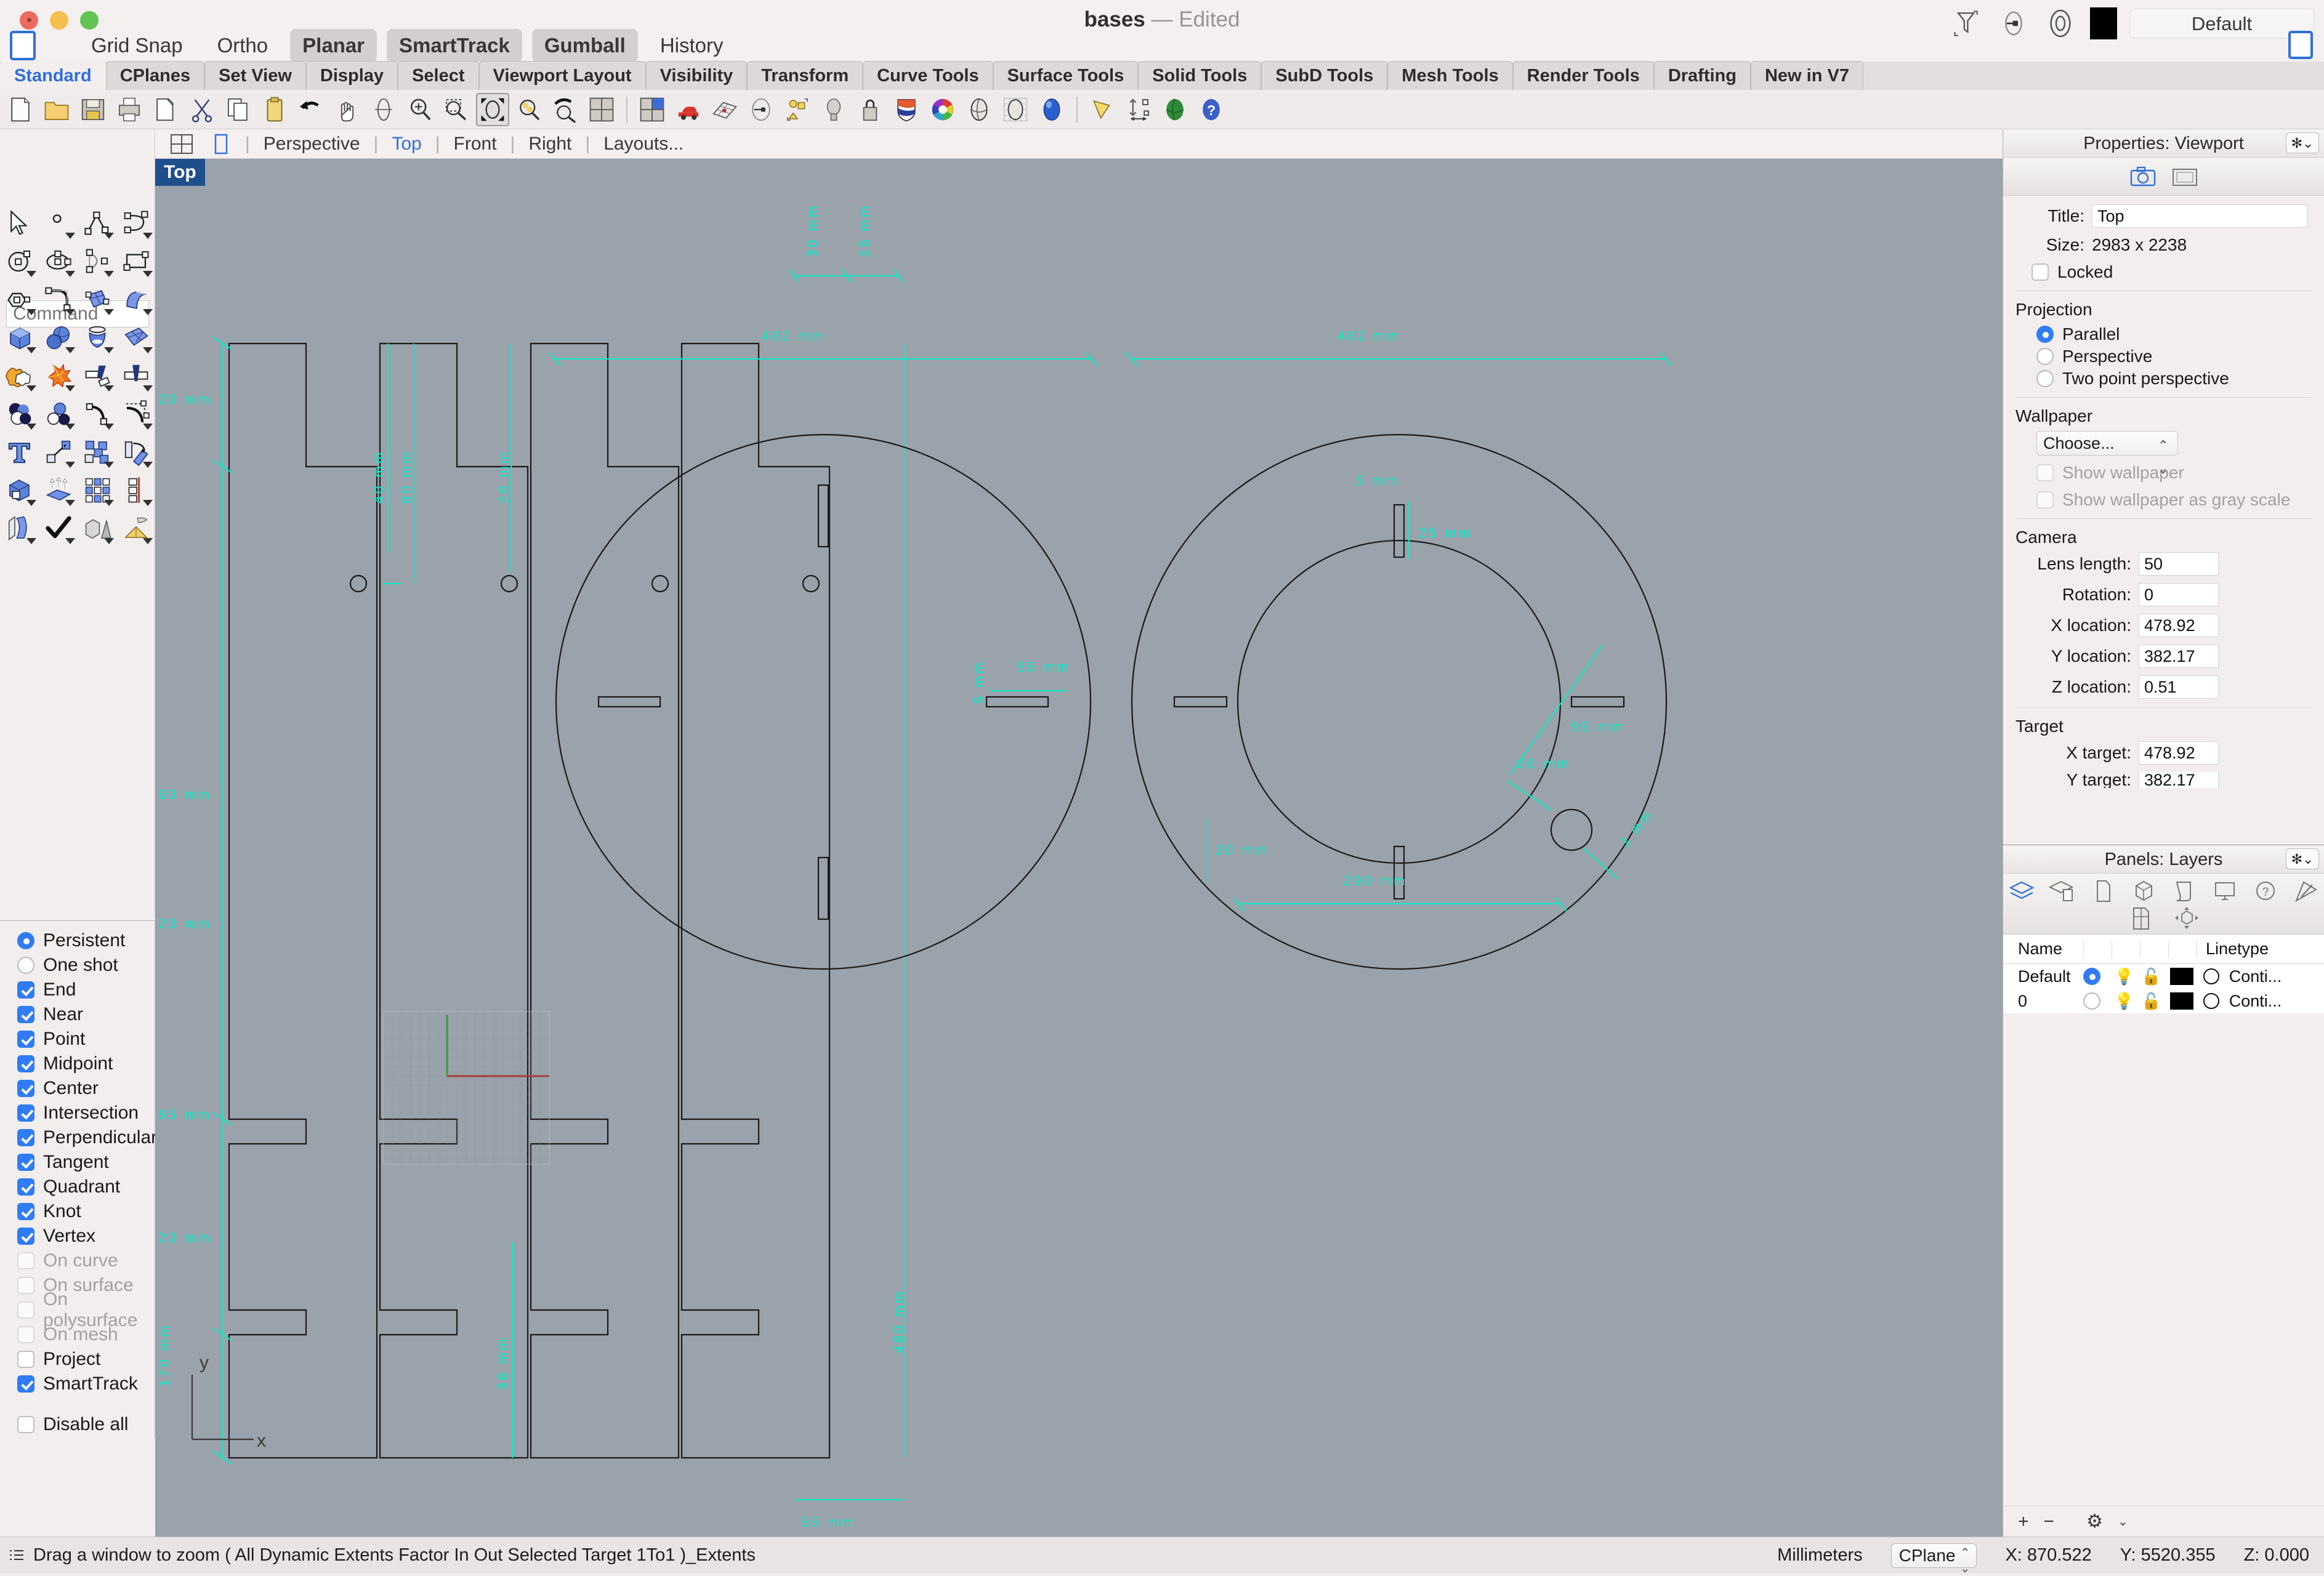 The height and width of the screenshot is (1576, 2324). Describe the element at coordinates (135, 299) in the screenshot. I see `extrude-surface-icon` at that location.